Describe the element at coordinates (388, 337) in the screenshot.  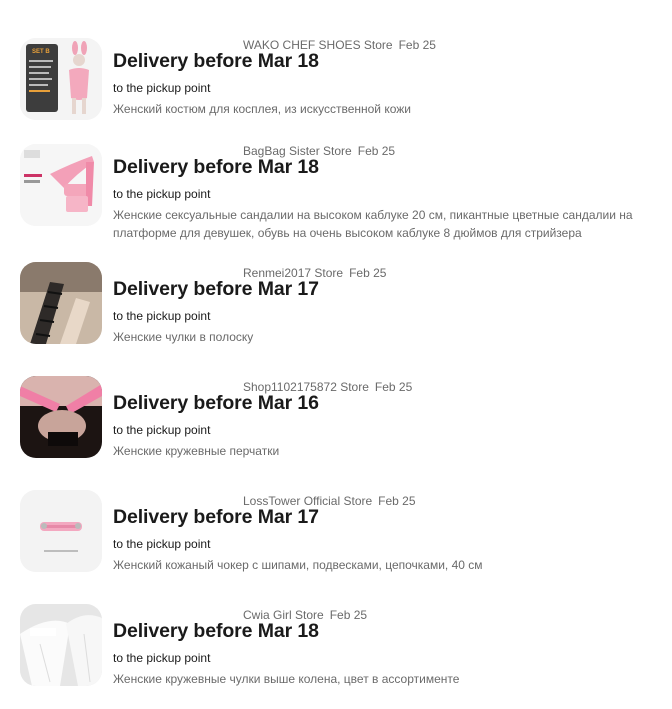
I see `product-title: Женские чулки в полоску` at that location.